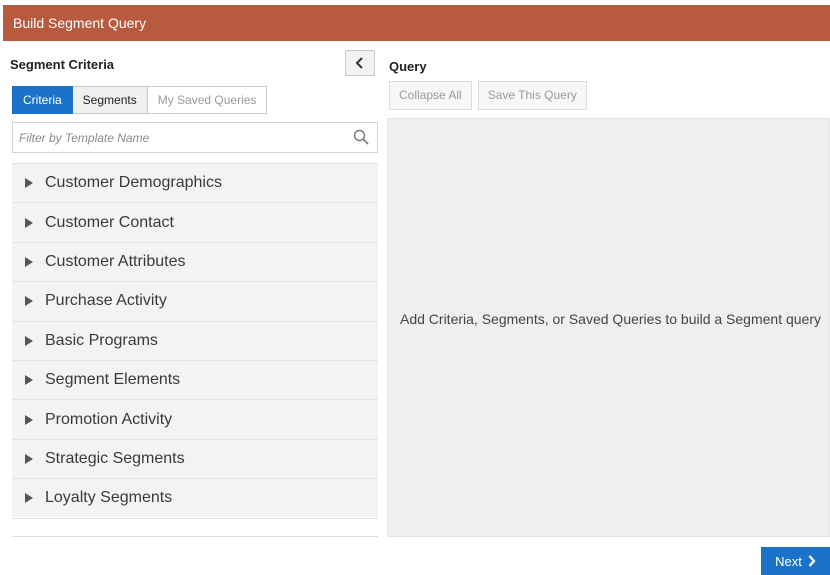  What do you see at coordinates (195, 263) in the screenshot?
I see `category-customer-attributes: Customer Attributes` at bounding box center [195, 263].